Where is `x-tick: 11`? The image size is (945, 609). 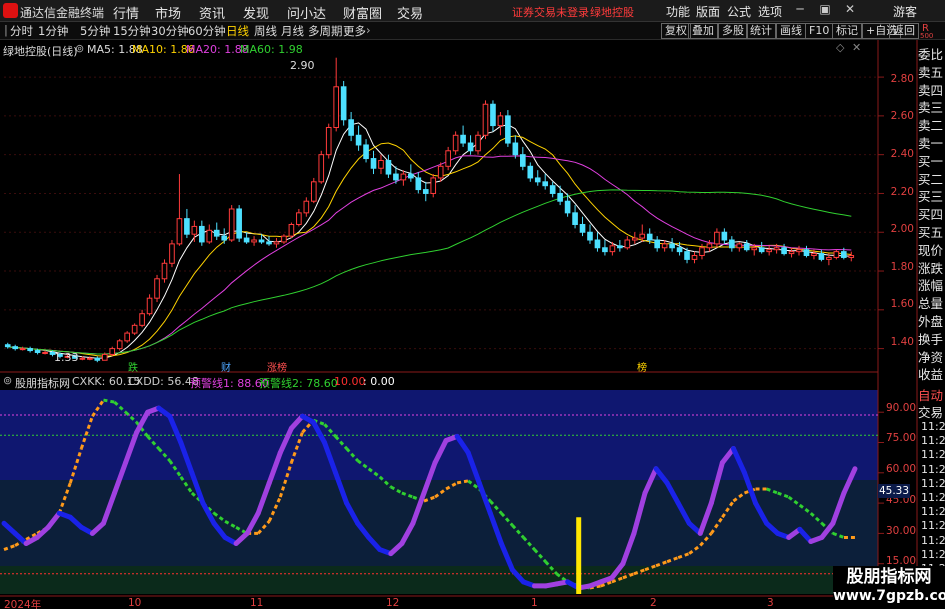 x-tick: 11 is located at coordinates (257, 603).